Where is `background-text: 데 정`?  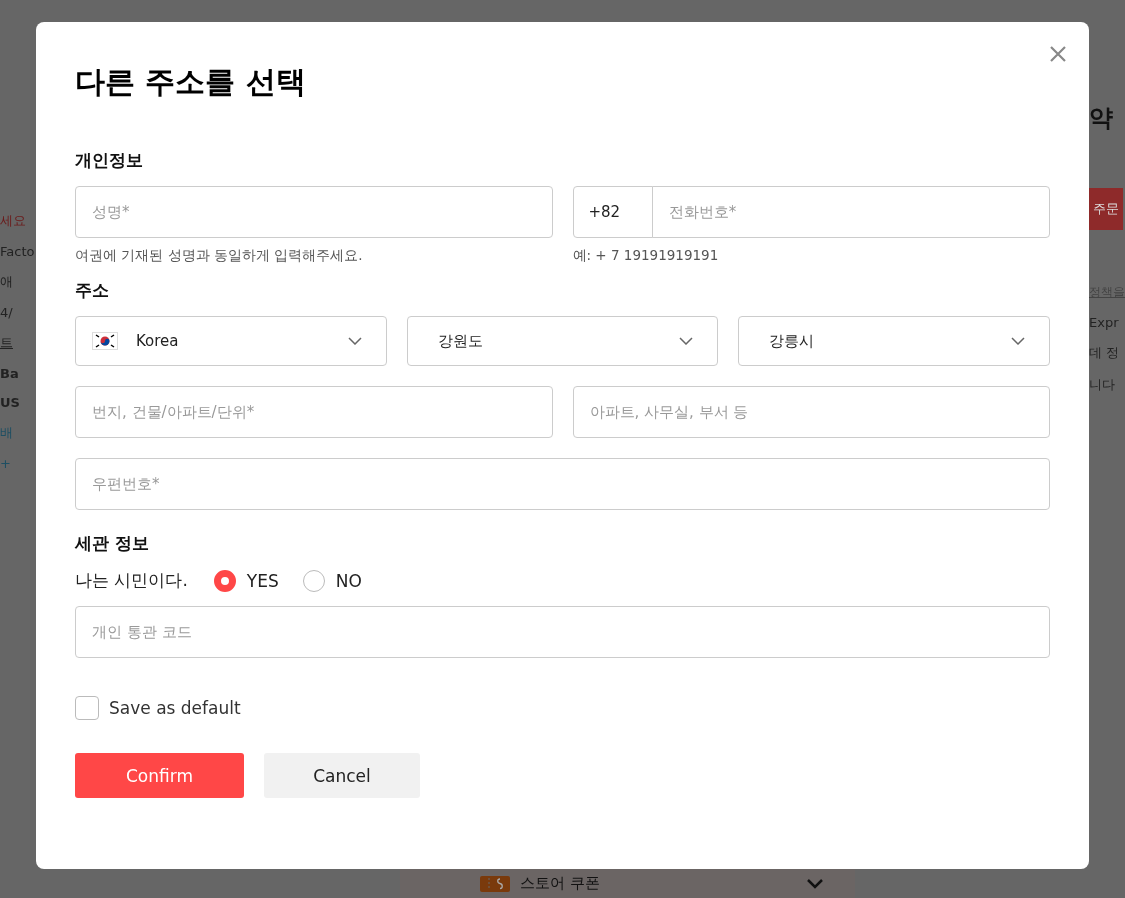
background-text: 데 정 is located at coordinates (1104, 353).